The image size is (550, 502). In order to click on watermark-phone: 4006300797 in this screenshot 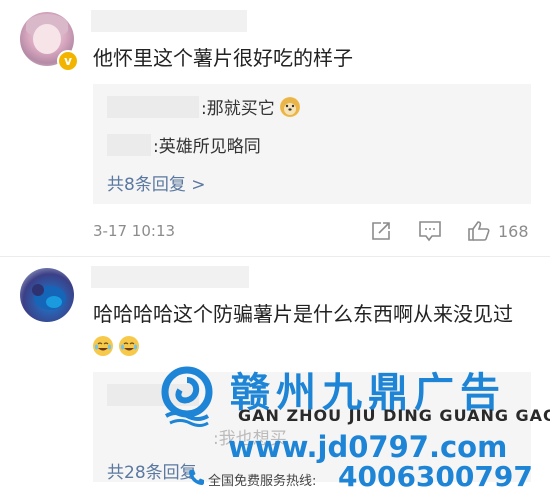, I will do `click(435, 476)`.